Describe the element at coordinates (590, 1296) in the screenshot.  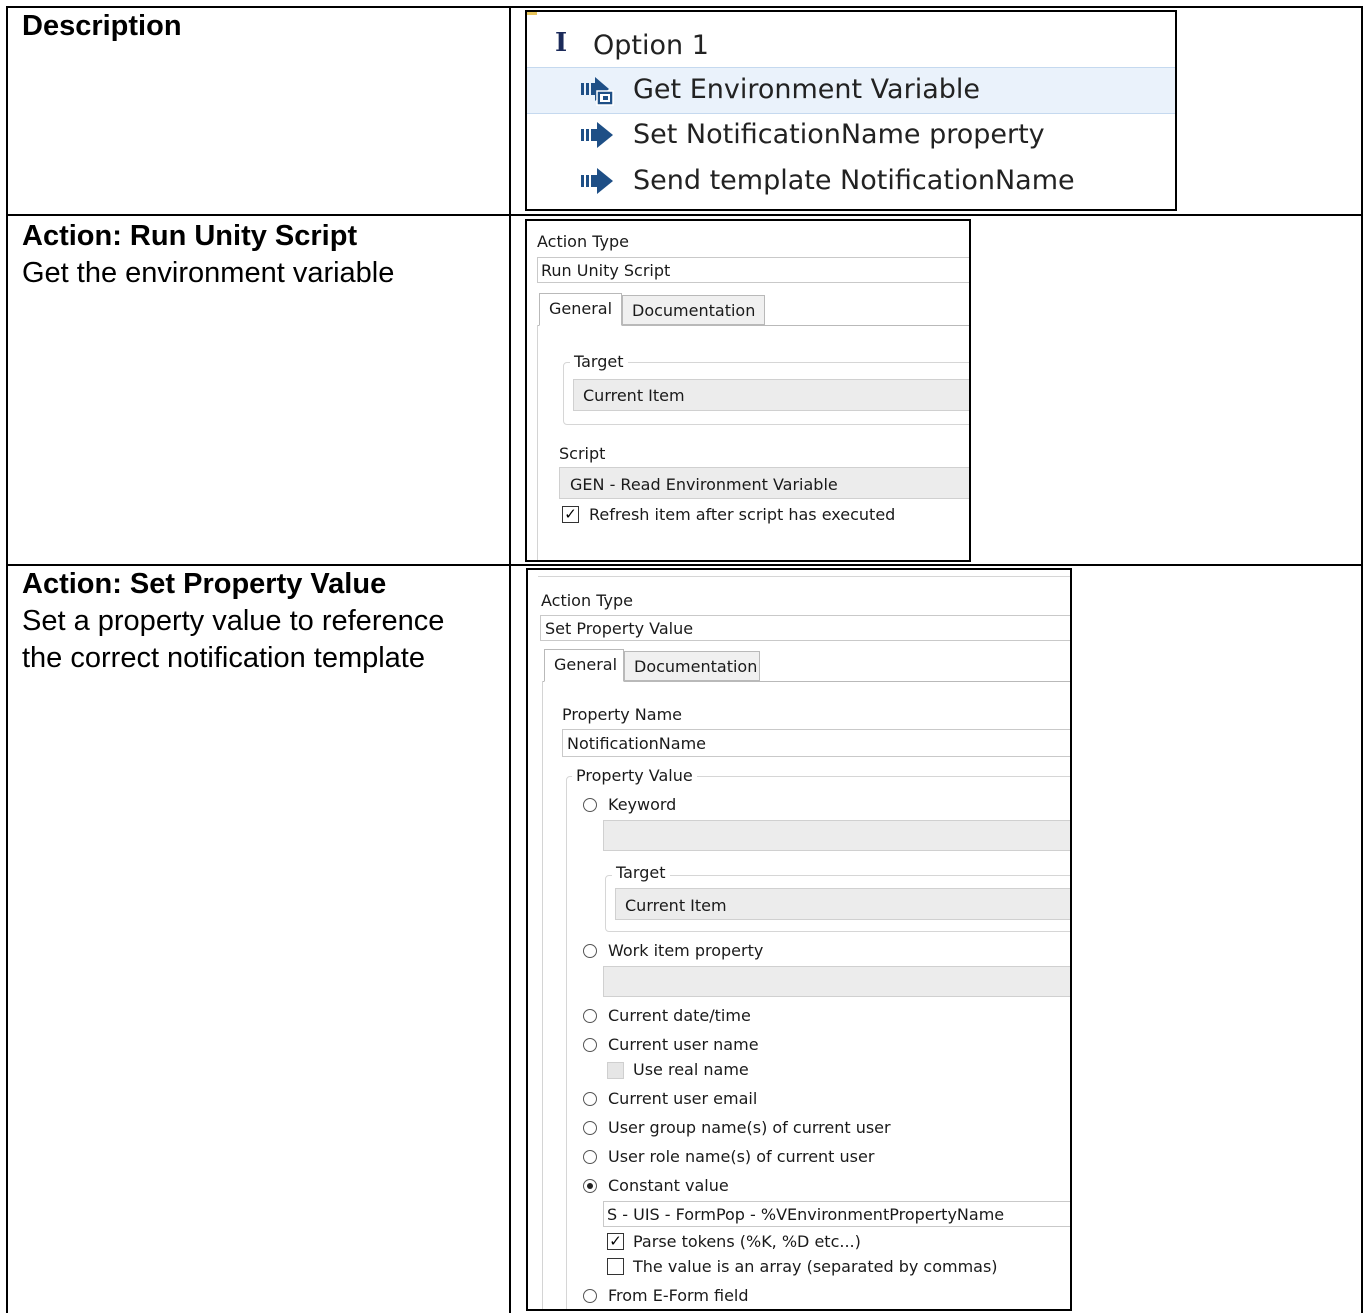
I see `eform-radio` at that location.